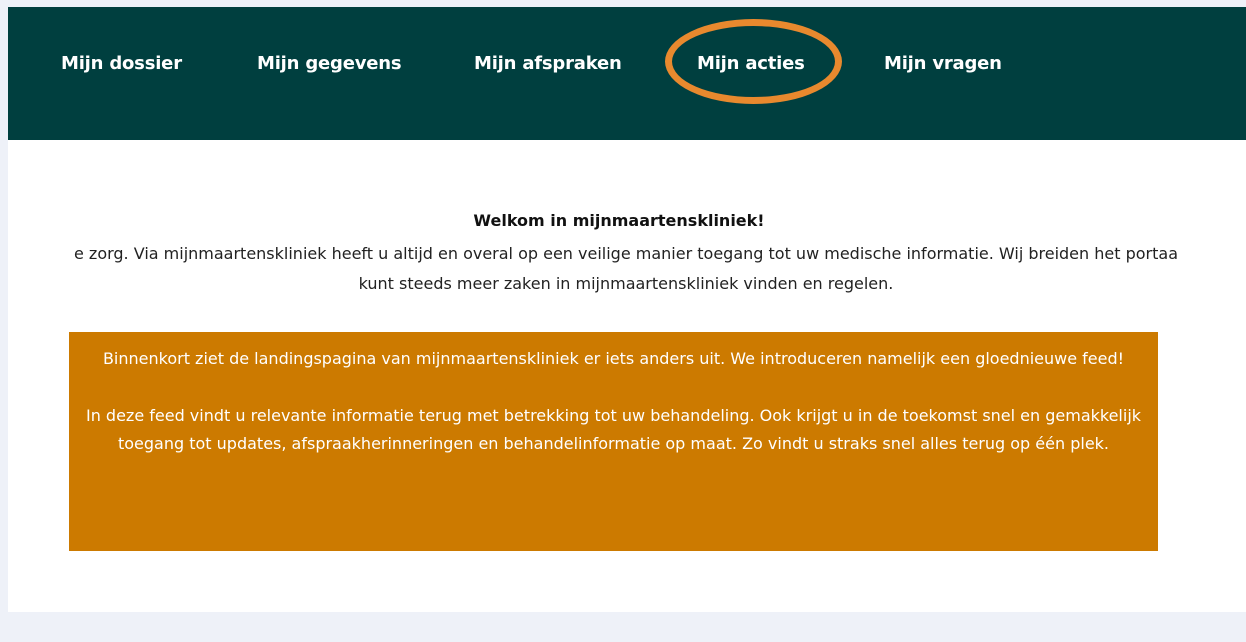 The image size is (1246, 642). Describe the element at coordinates (751, 64) in the screenshot. I see `nav-item-mijn-acties: Mijn acties` at that location.